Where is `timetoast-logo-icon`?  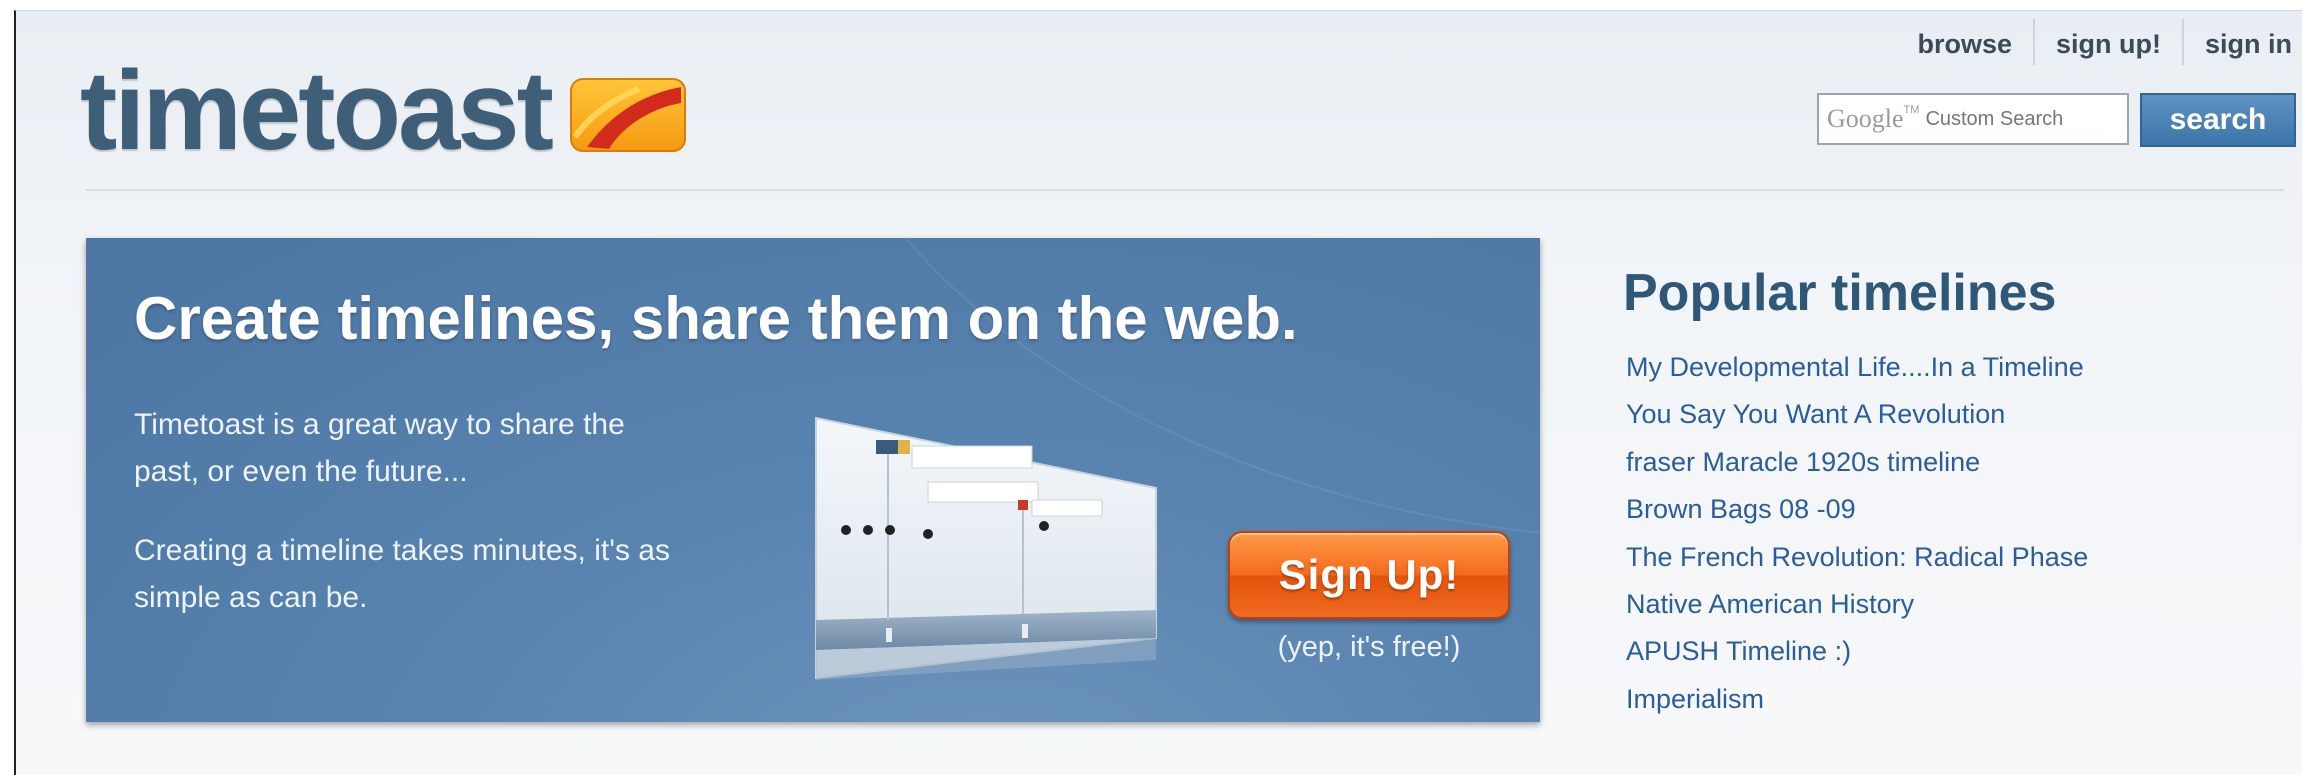 timetoast-logo-icon is located at coordinates (627, 115).